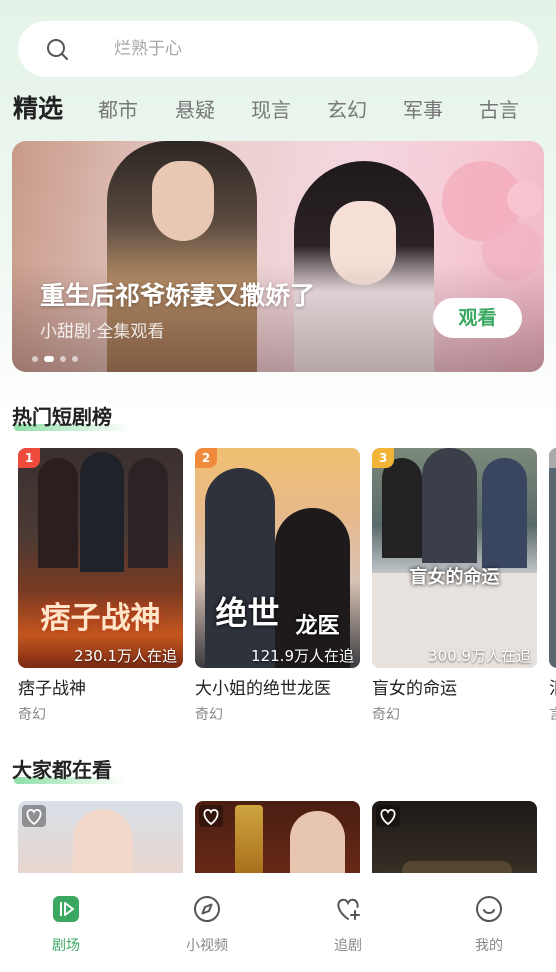  Describe the element at coordinates (178, 295) in the screenshot. I see `banner-title: 重生后祁爷娇妻又撒娇了` at that location.